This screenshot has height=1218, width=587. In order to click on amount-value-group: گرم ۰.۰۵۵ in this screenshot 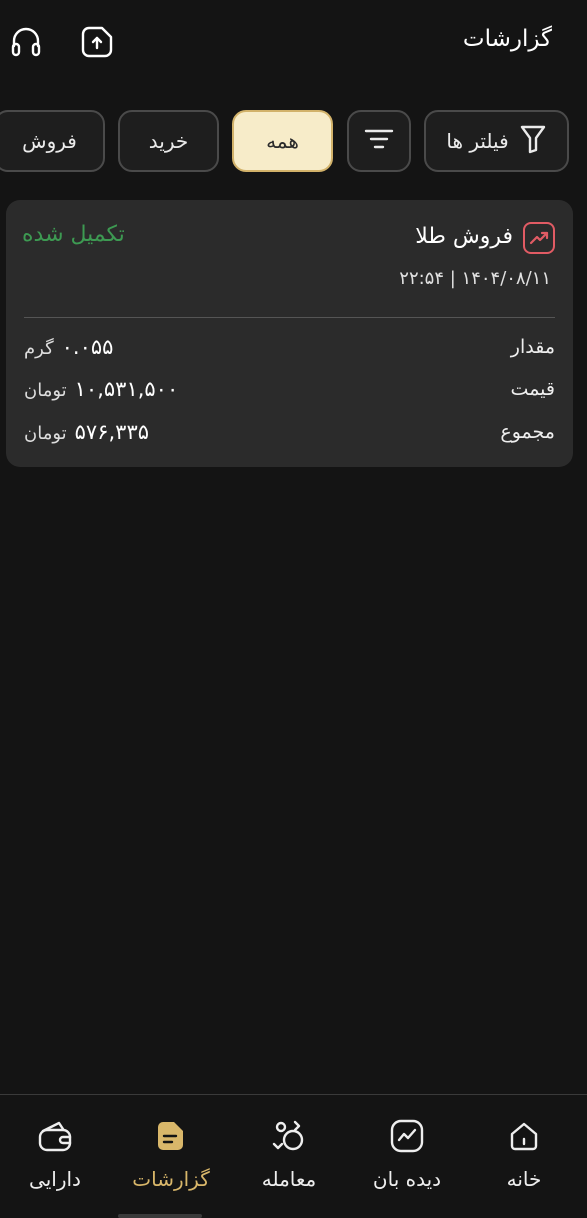, I will do `click(68, 347)`.